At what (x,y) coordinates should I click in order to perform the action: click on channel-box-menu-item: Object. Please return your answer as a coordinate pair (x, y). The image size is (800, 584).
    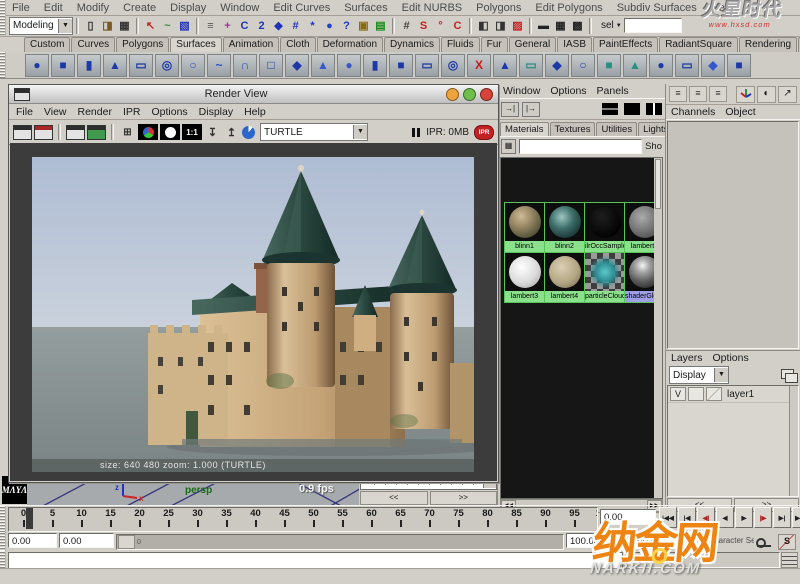
    Looking at the image, I should click on (740, 112).